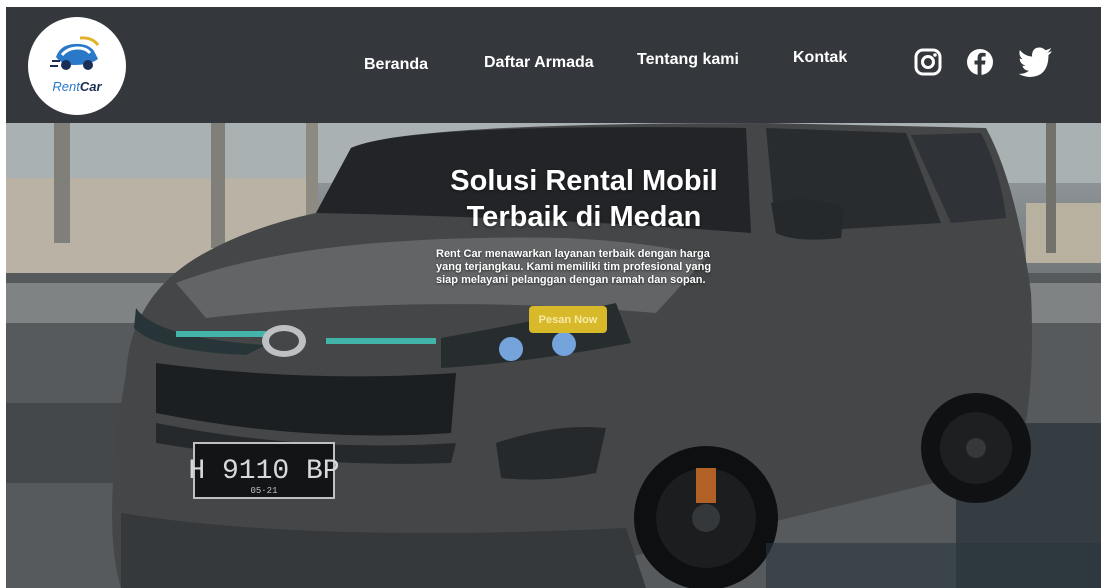 This screenshot has width=1106, height=588. What do you see at coordinates (539, 63) in the screenshot?
I see `nav-daftar-armada: Daftar Armada` at bounding box center [539, 63].